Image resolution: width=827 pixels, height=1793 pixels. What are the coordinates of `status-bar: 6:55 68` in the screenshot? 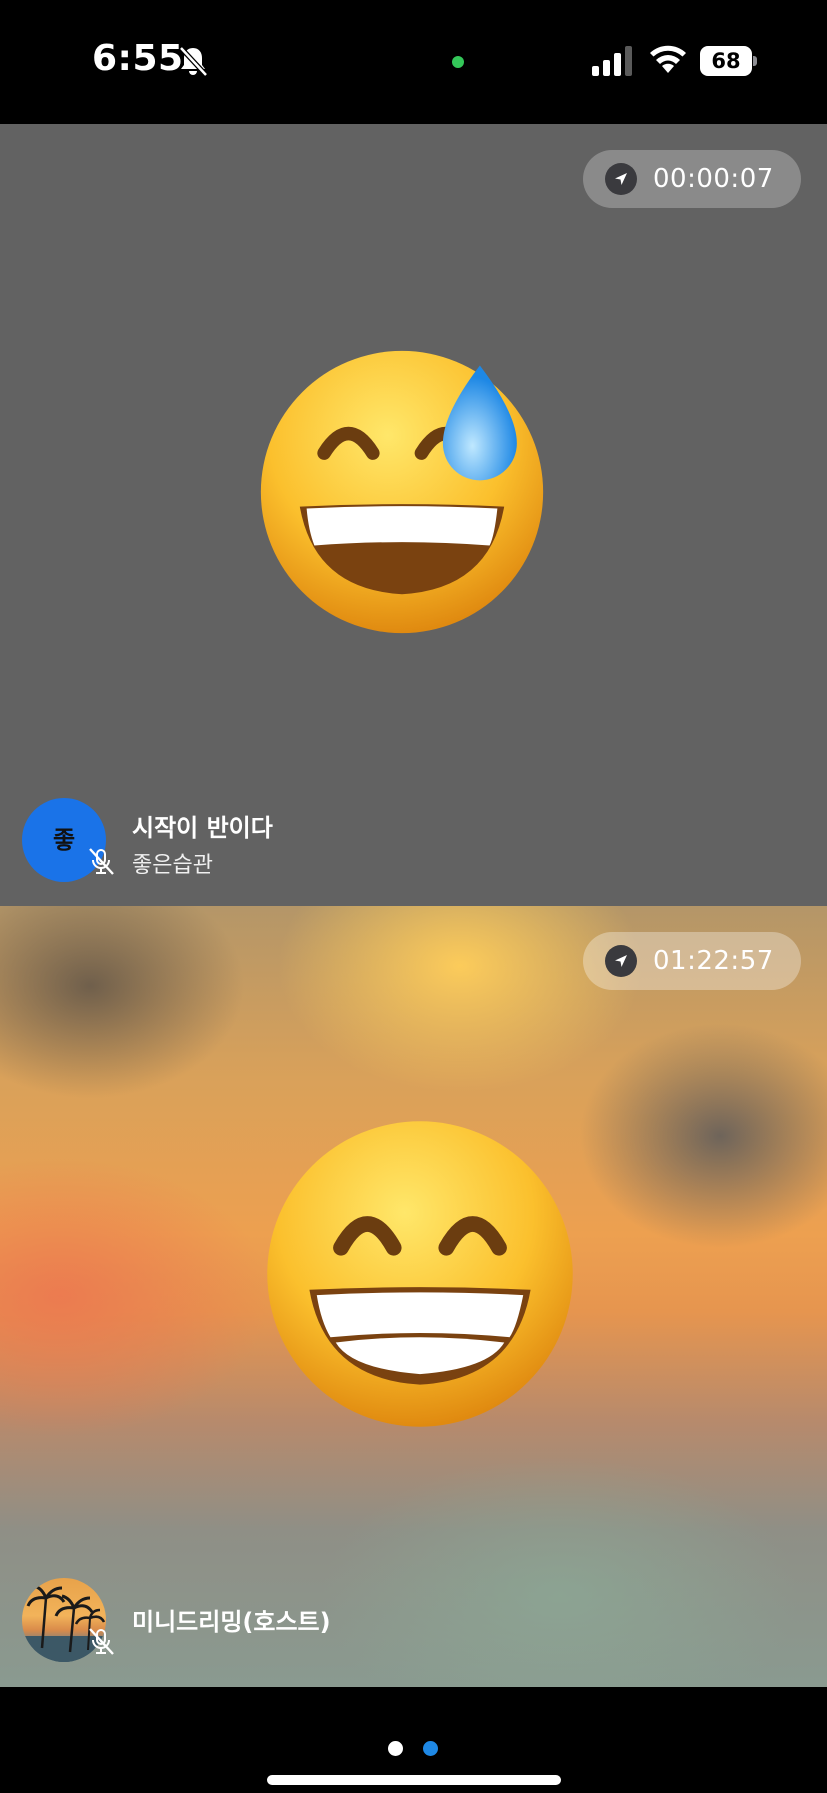 It's located at (413, 62).